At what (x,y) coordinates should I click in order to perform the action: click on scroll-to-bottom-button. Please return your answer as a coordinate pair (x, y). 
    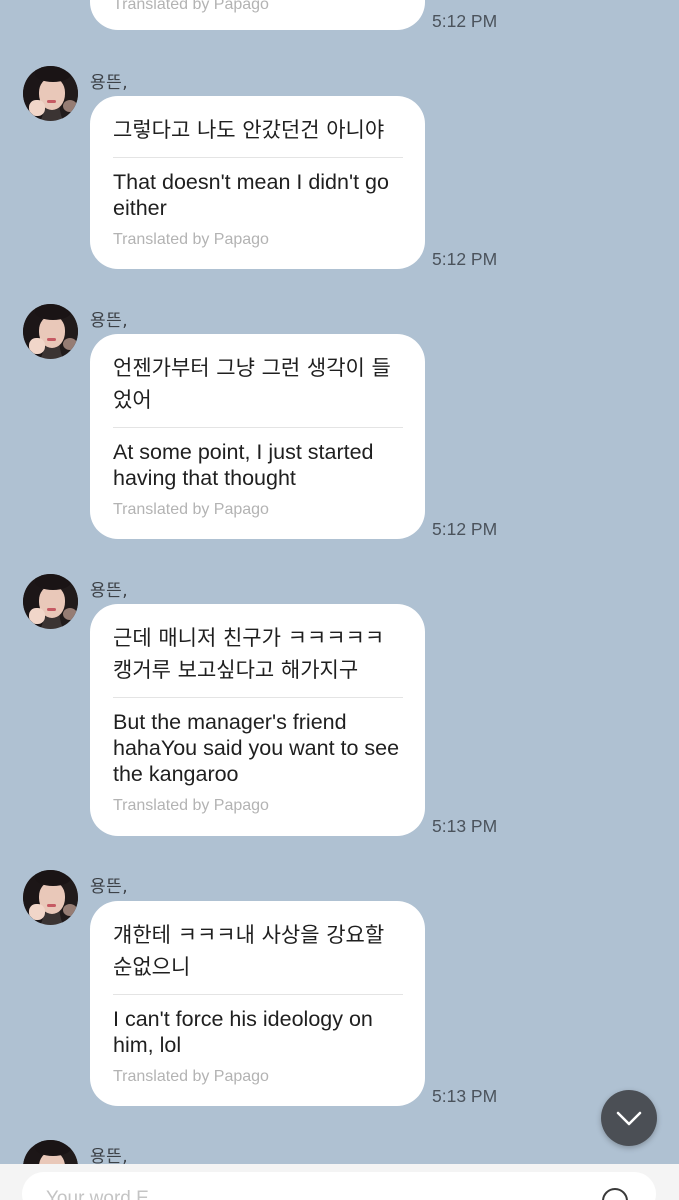
    Looking at the image, I should click on (629, 1118).